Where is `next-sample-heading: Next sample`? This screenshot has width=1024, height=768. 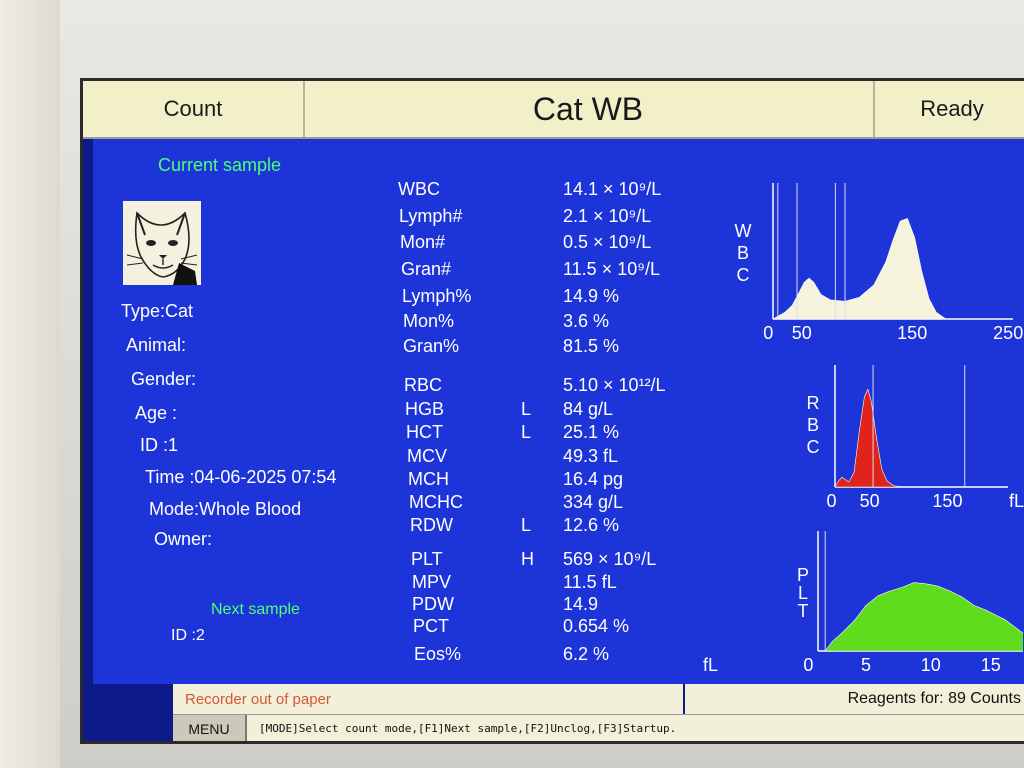 next-sample-heading: Next sample is located at coordinates (255, 609).